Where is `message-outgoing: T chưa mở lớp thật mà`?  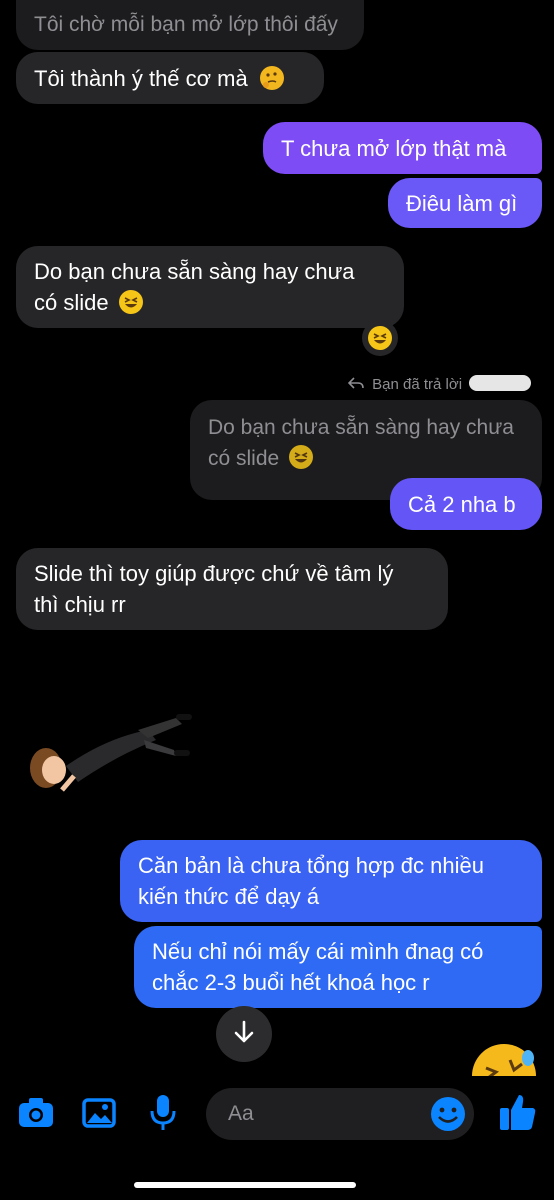 message-outgoing: T chưa mở lớp thật mà is located at coordinates (402, 148).